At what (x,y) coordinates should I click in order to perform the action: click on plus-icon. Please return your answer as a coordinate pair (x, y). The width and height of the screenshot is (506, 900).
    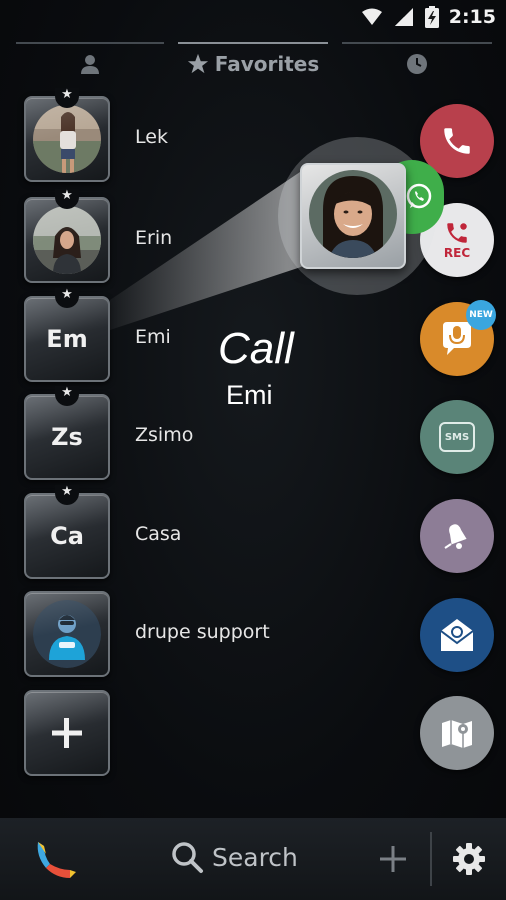
    Looking at the image, I should click on (67, 733).